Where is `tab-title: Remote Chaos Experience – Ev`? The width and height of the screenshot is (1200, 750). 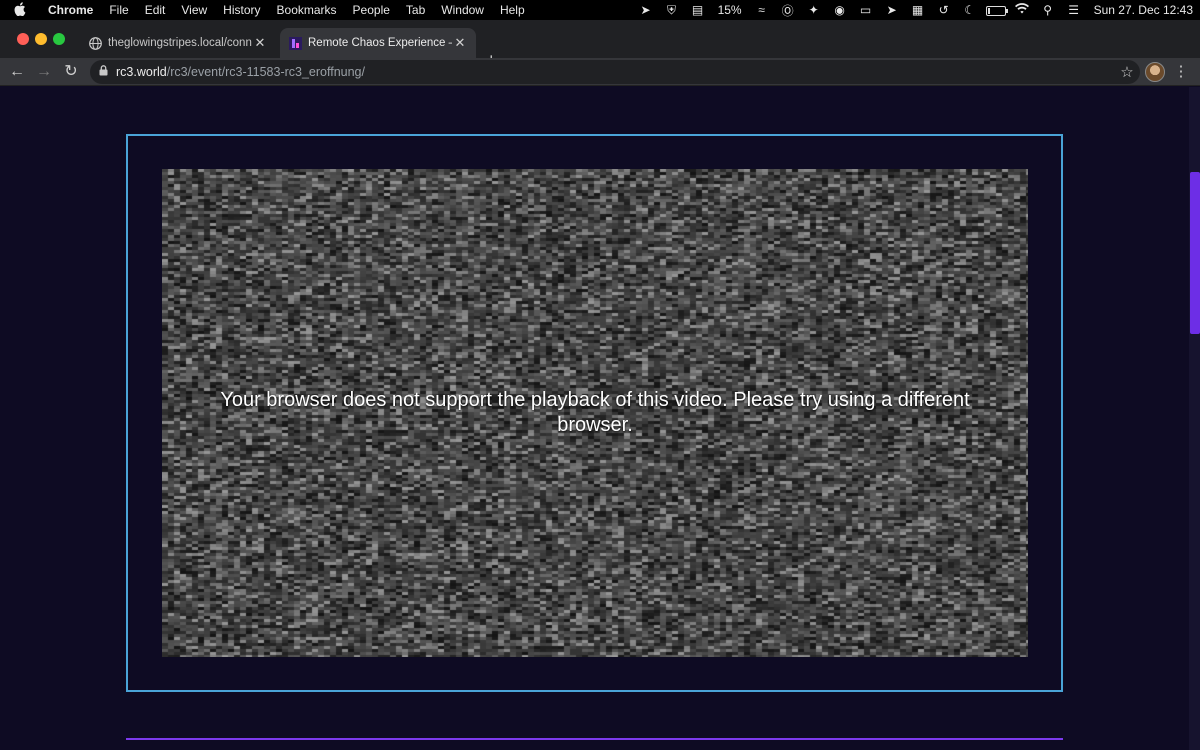
tab-title: Remote Chaos Experience – Ev is located at coordinates (380, 43).